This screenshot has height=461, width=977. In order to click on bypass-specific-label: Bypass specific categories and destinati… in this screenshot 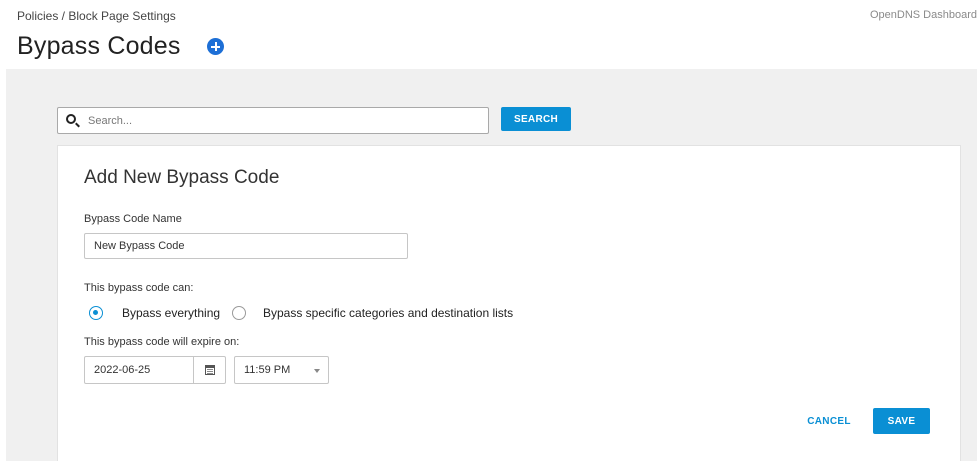, I will do `click(388, 313)`.